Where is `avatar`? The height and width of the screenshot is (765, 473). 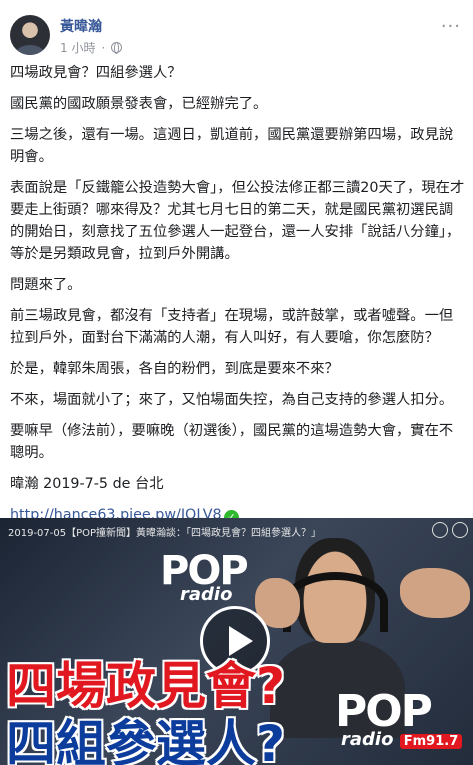
avatar is located at coordinates (30, 35).